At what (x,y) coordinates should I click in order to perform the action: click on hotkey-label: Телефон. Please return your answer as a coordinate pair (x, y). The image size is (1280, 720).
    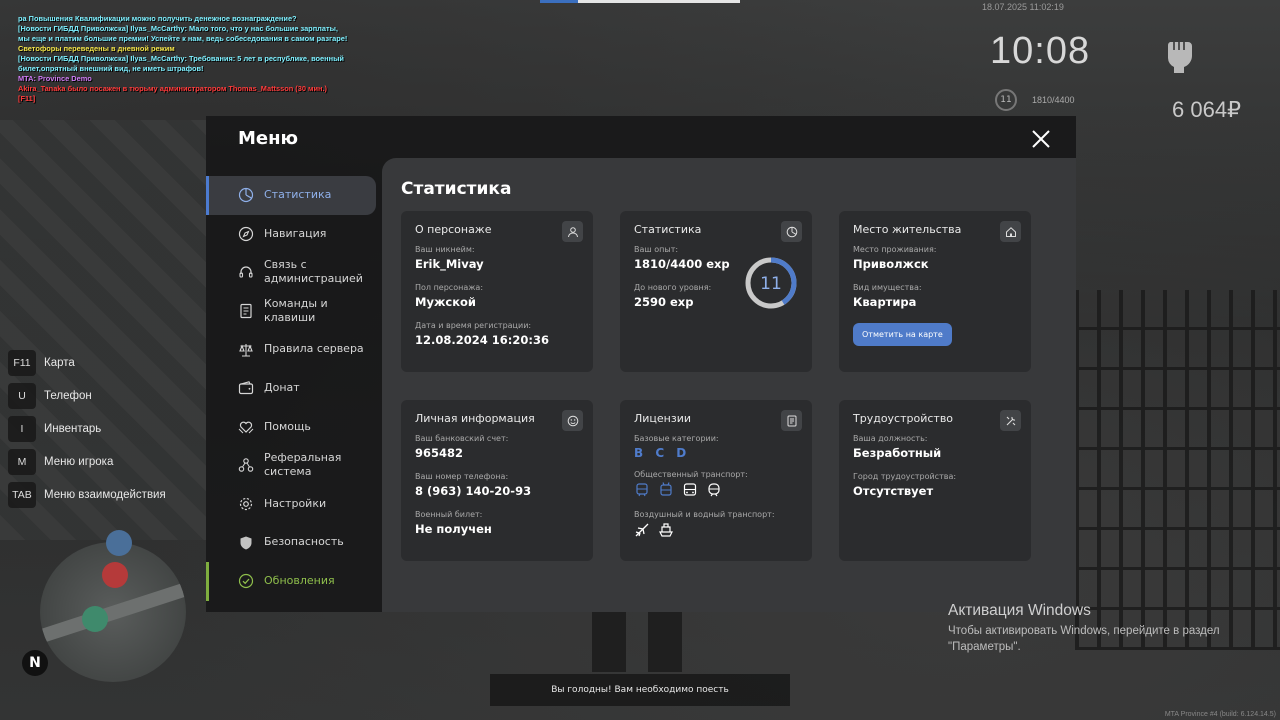
    Looking at the image, I should click on (68, 395).